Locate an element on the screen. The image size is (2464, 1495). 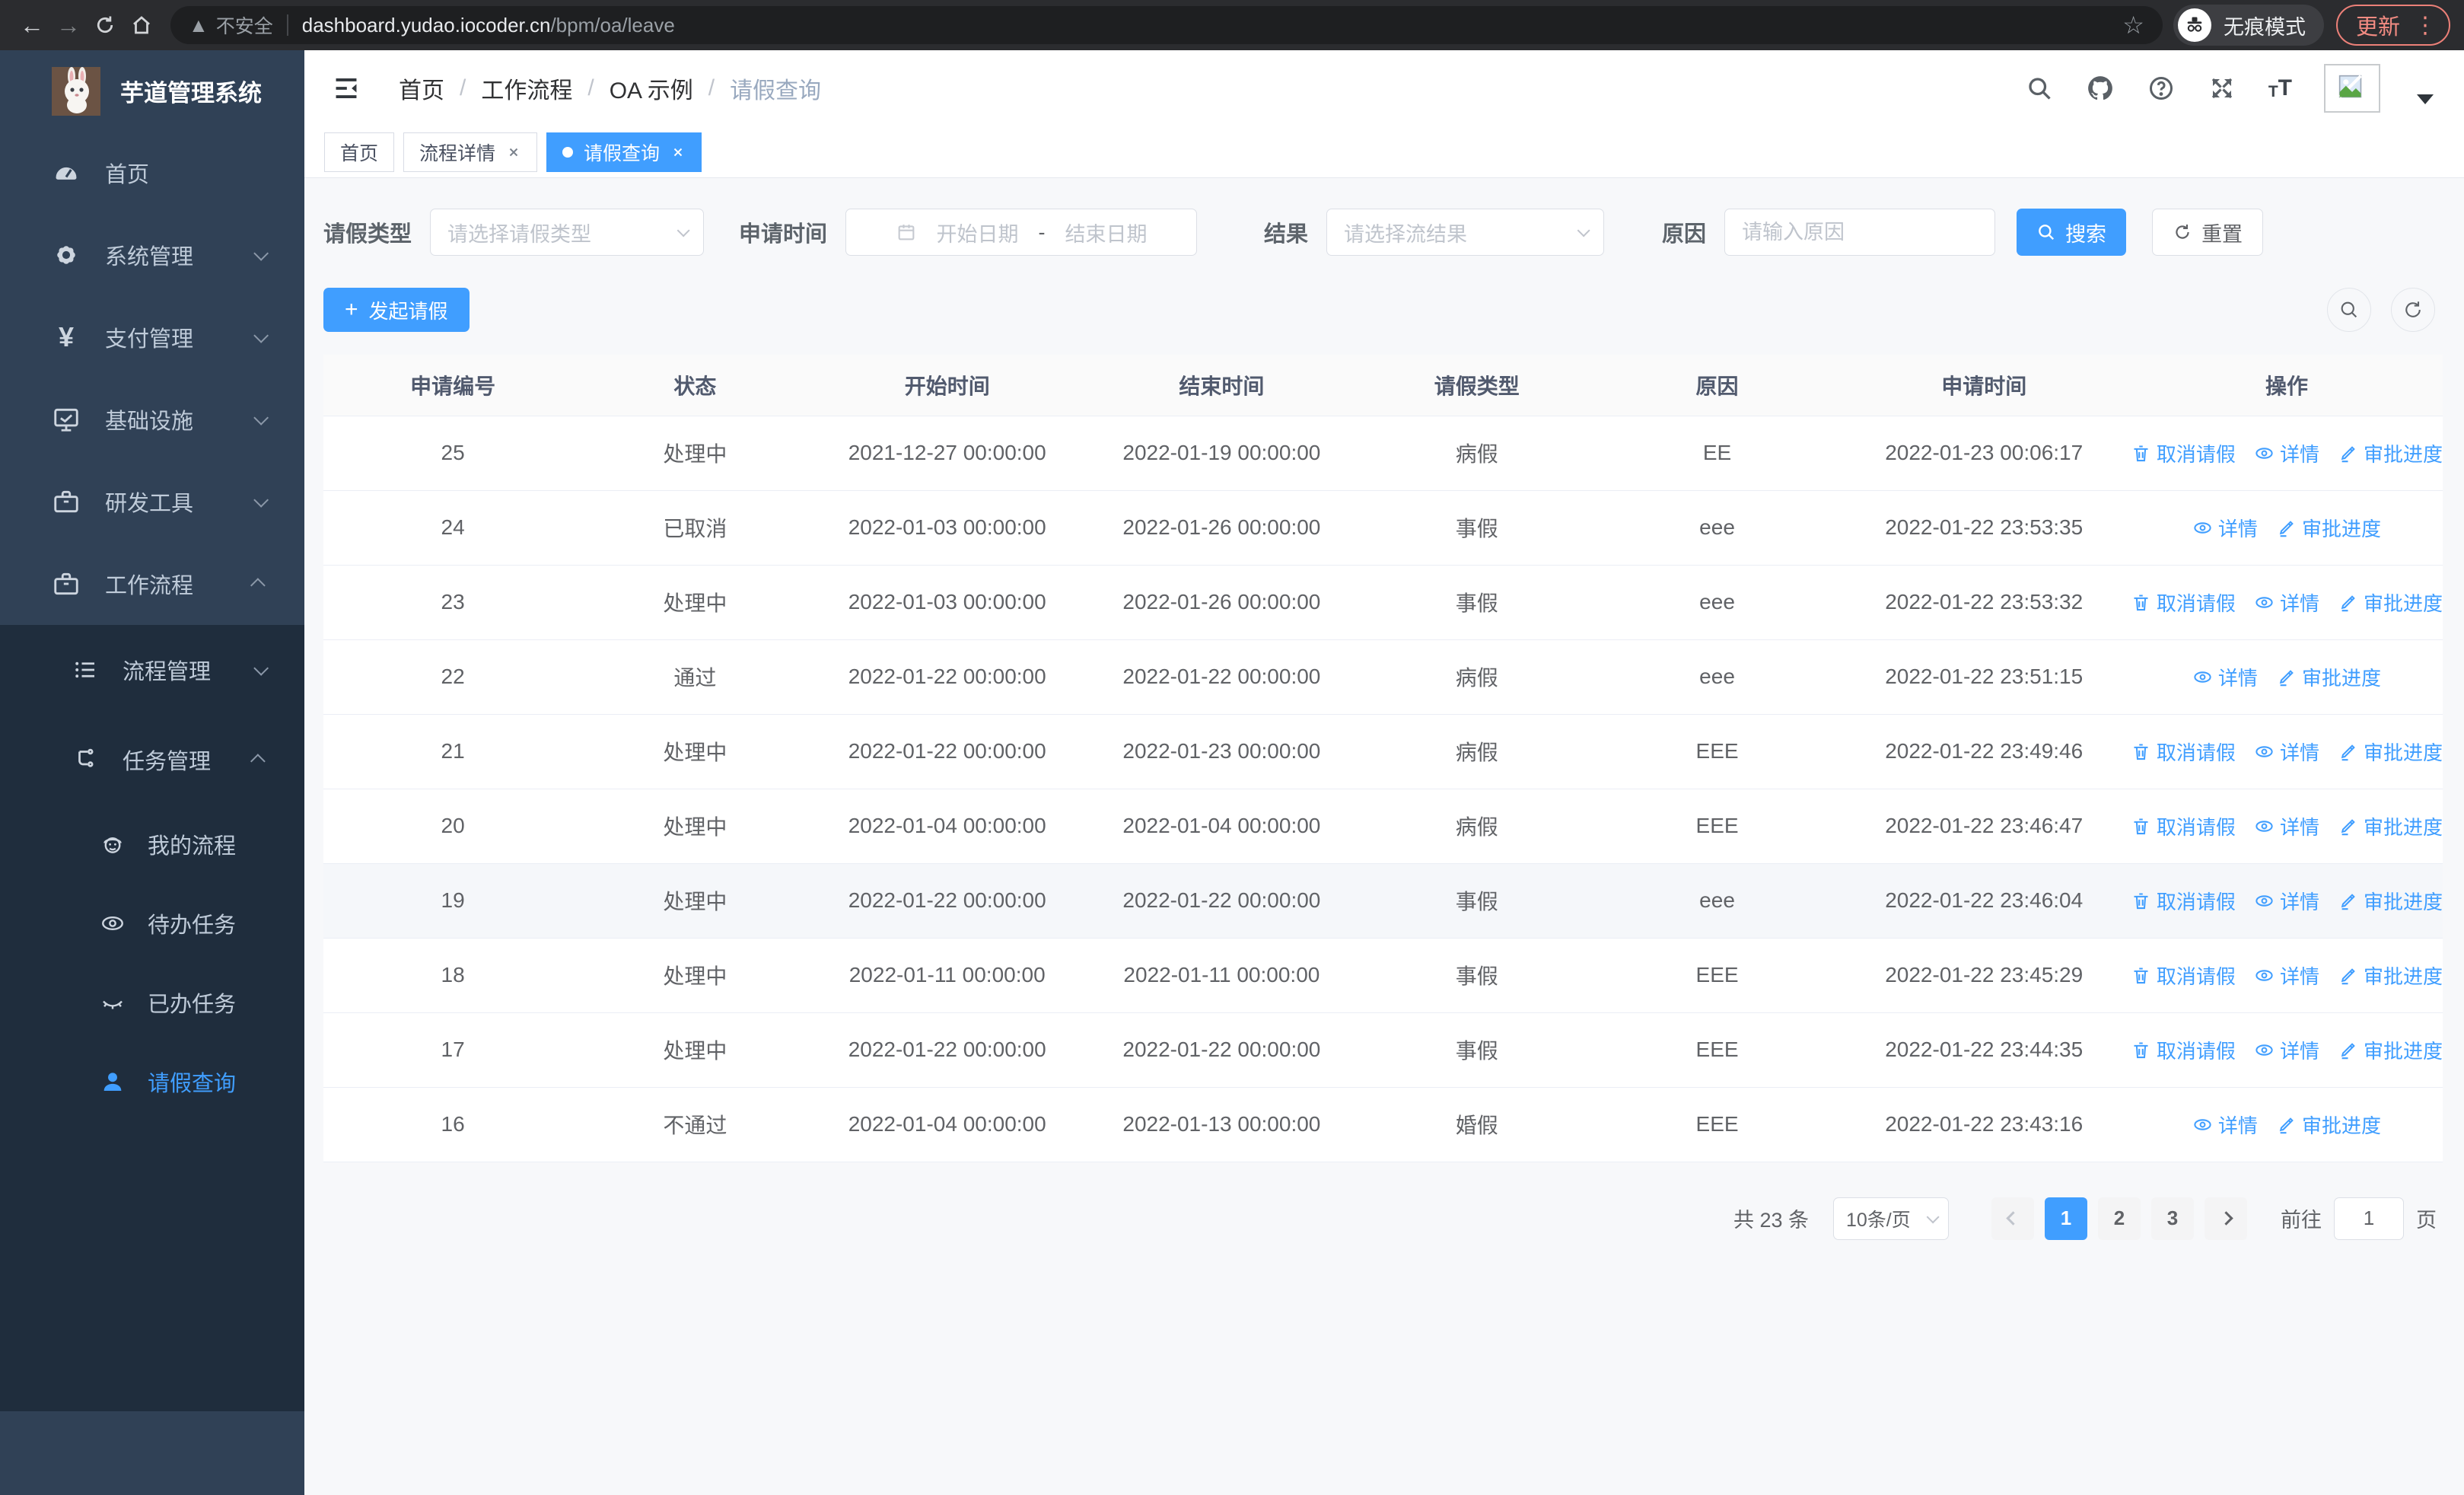
date-end-placeholder: 结束日期 is located at coordinates (1106, 232).